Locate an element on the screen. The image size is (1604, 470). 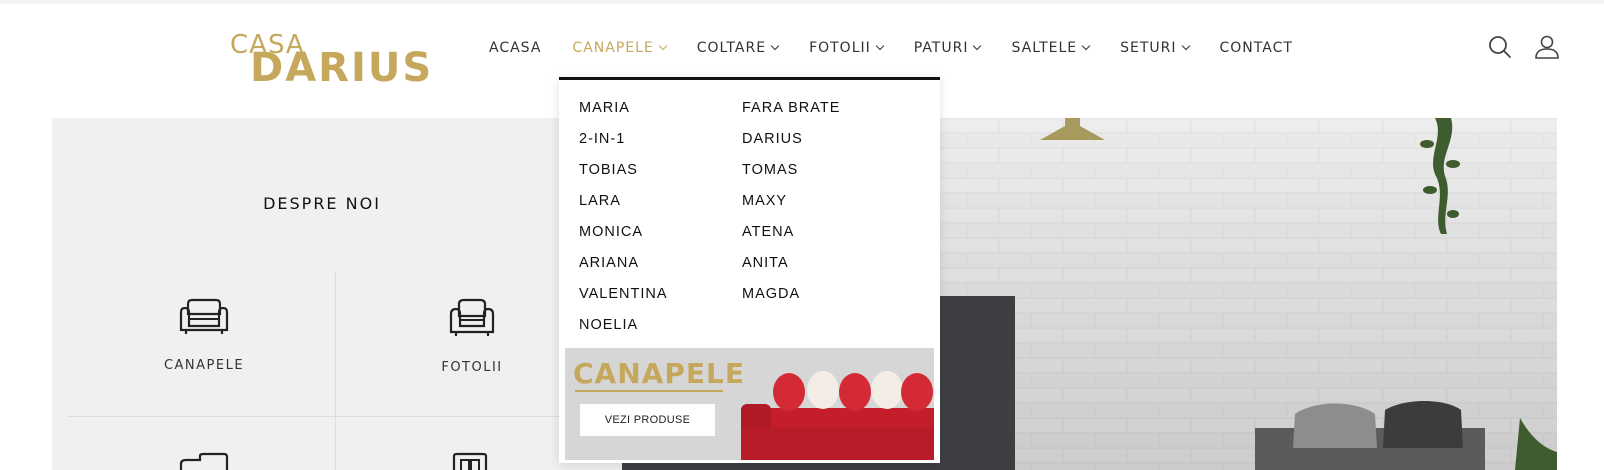
about-title: DESPRE NOI is located at coordinates (322, 203).